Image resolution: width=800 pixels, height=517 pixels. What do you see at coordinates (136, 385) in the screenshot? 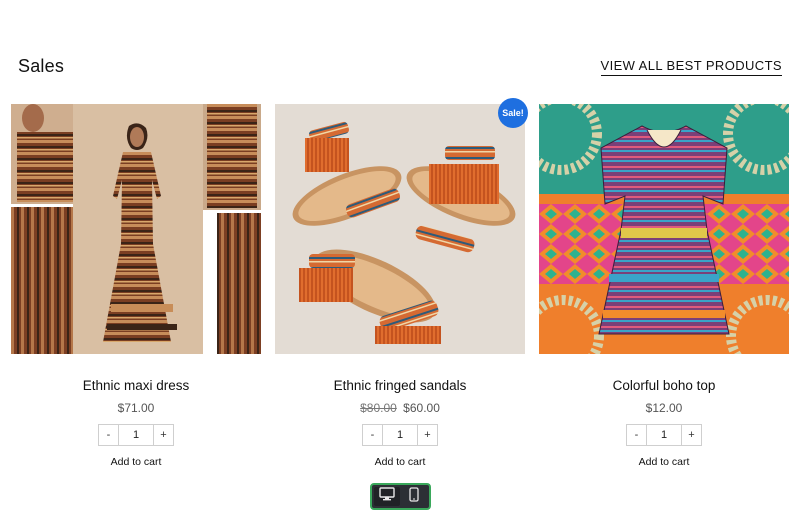
I see `product-name: Ethnic maxi dress` at bounding box center [136, 385].